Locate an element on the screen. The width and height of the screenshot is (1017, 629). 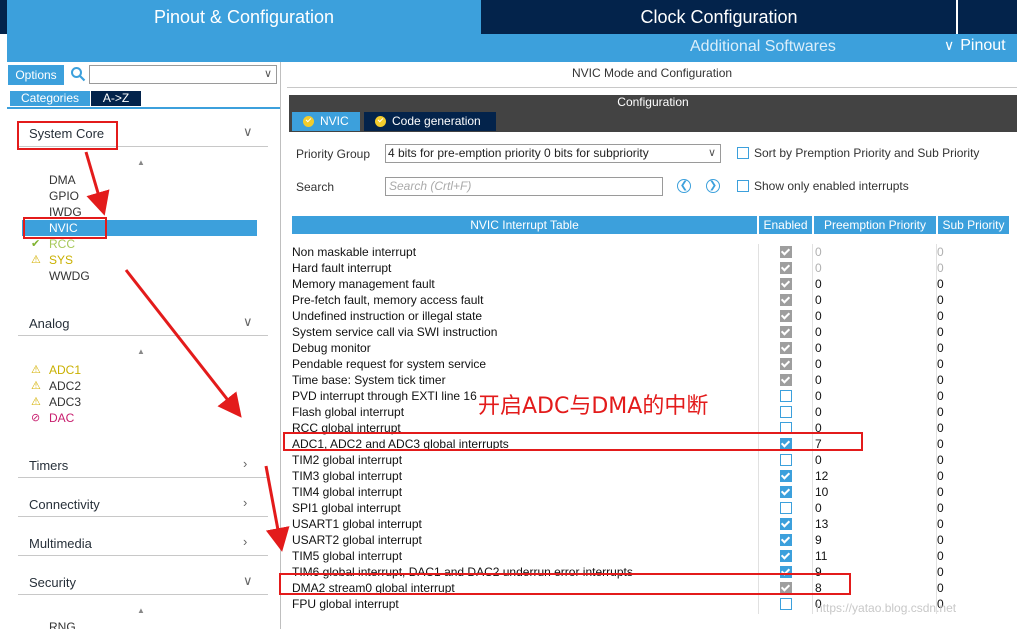
sidebar-item-adc3: ADC3 is located at coordinates (65, 402).